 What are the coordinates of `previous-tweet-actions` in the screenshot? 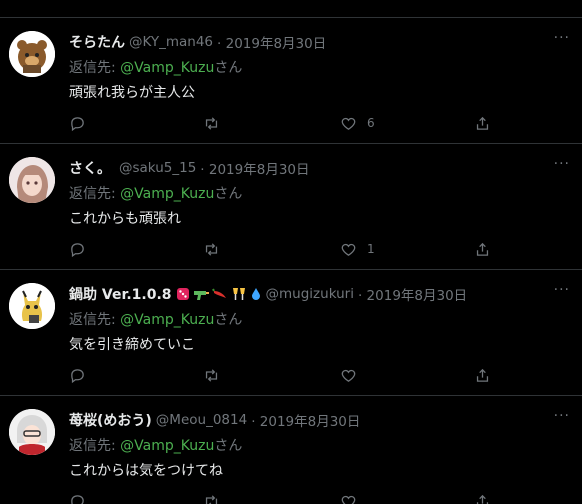 It's located at (291, 8).